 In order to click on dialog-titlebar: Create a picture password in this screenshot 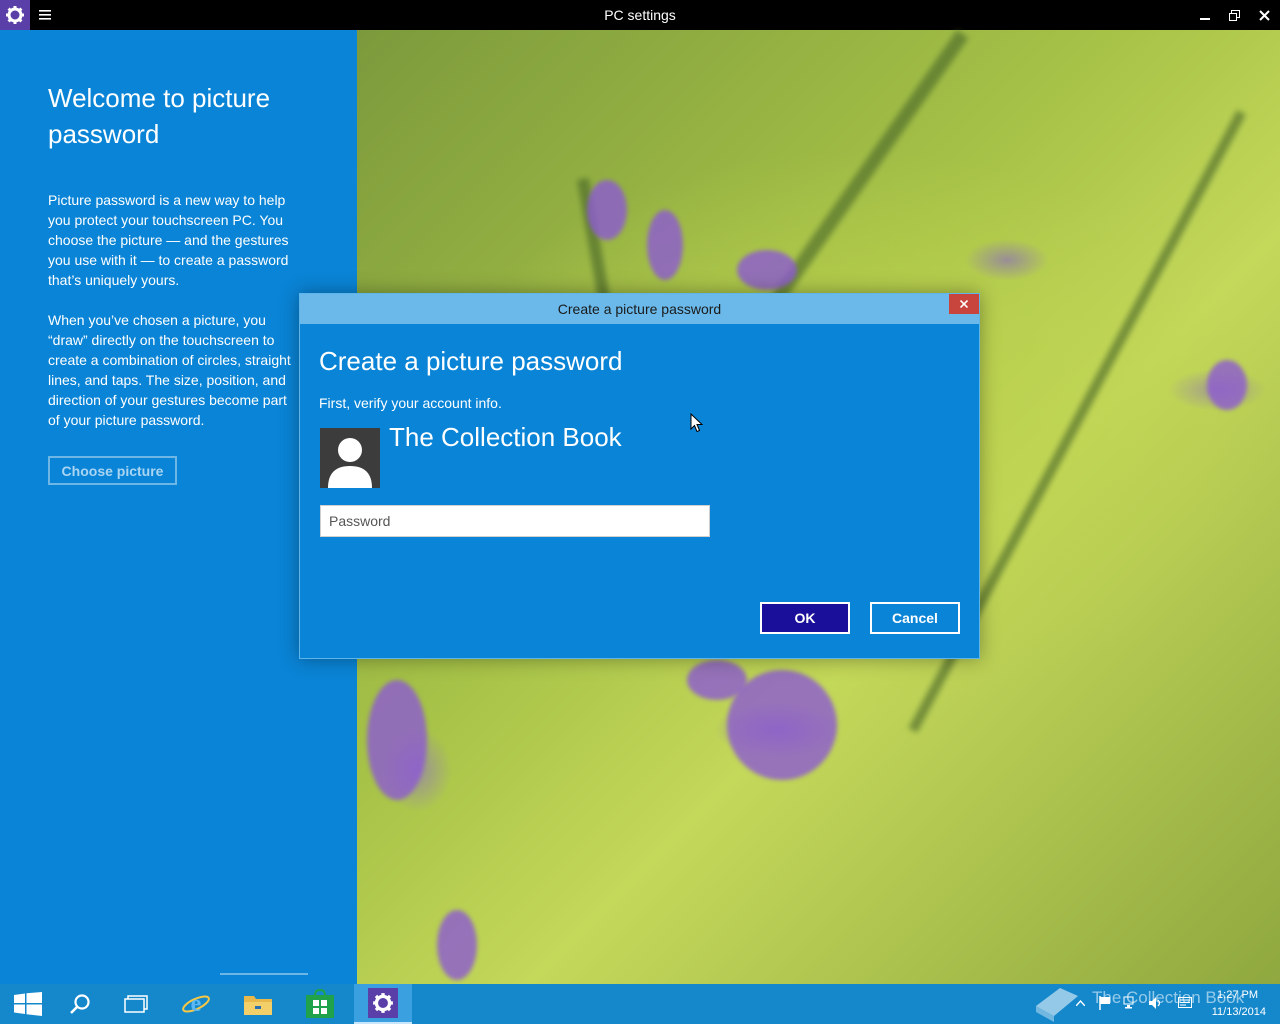, I will do `click(639, 309)`.